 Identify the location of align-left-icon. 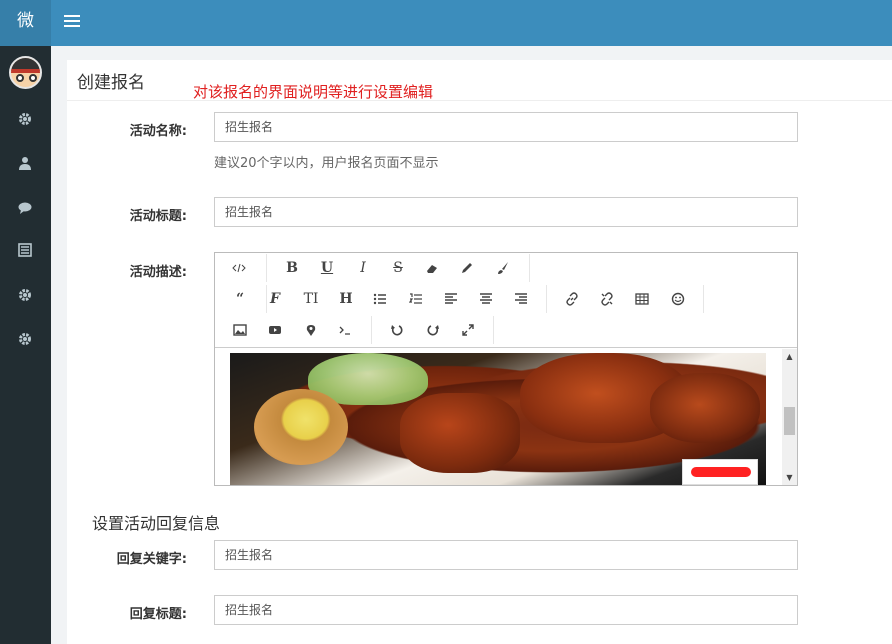
(451, 299).